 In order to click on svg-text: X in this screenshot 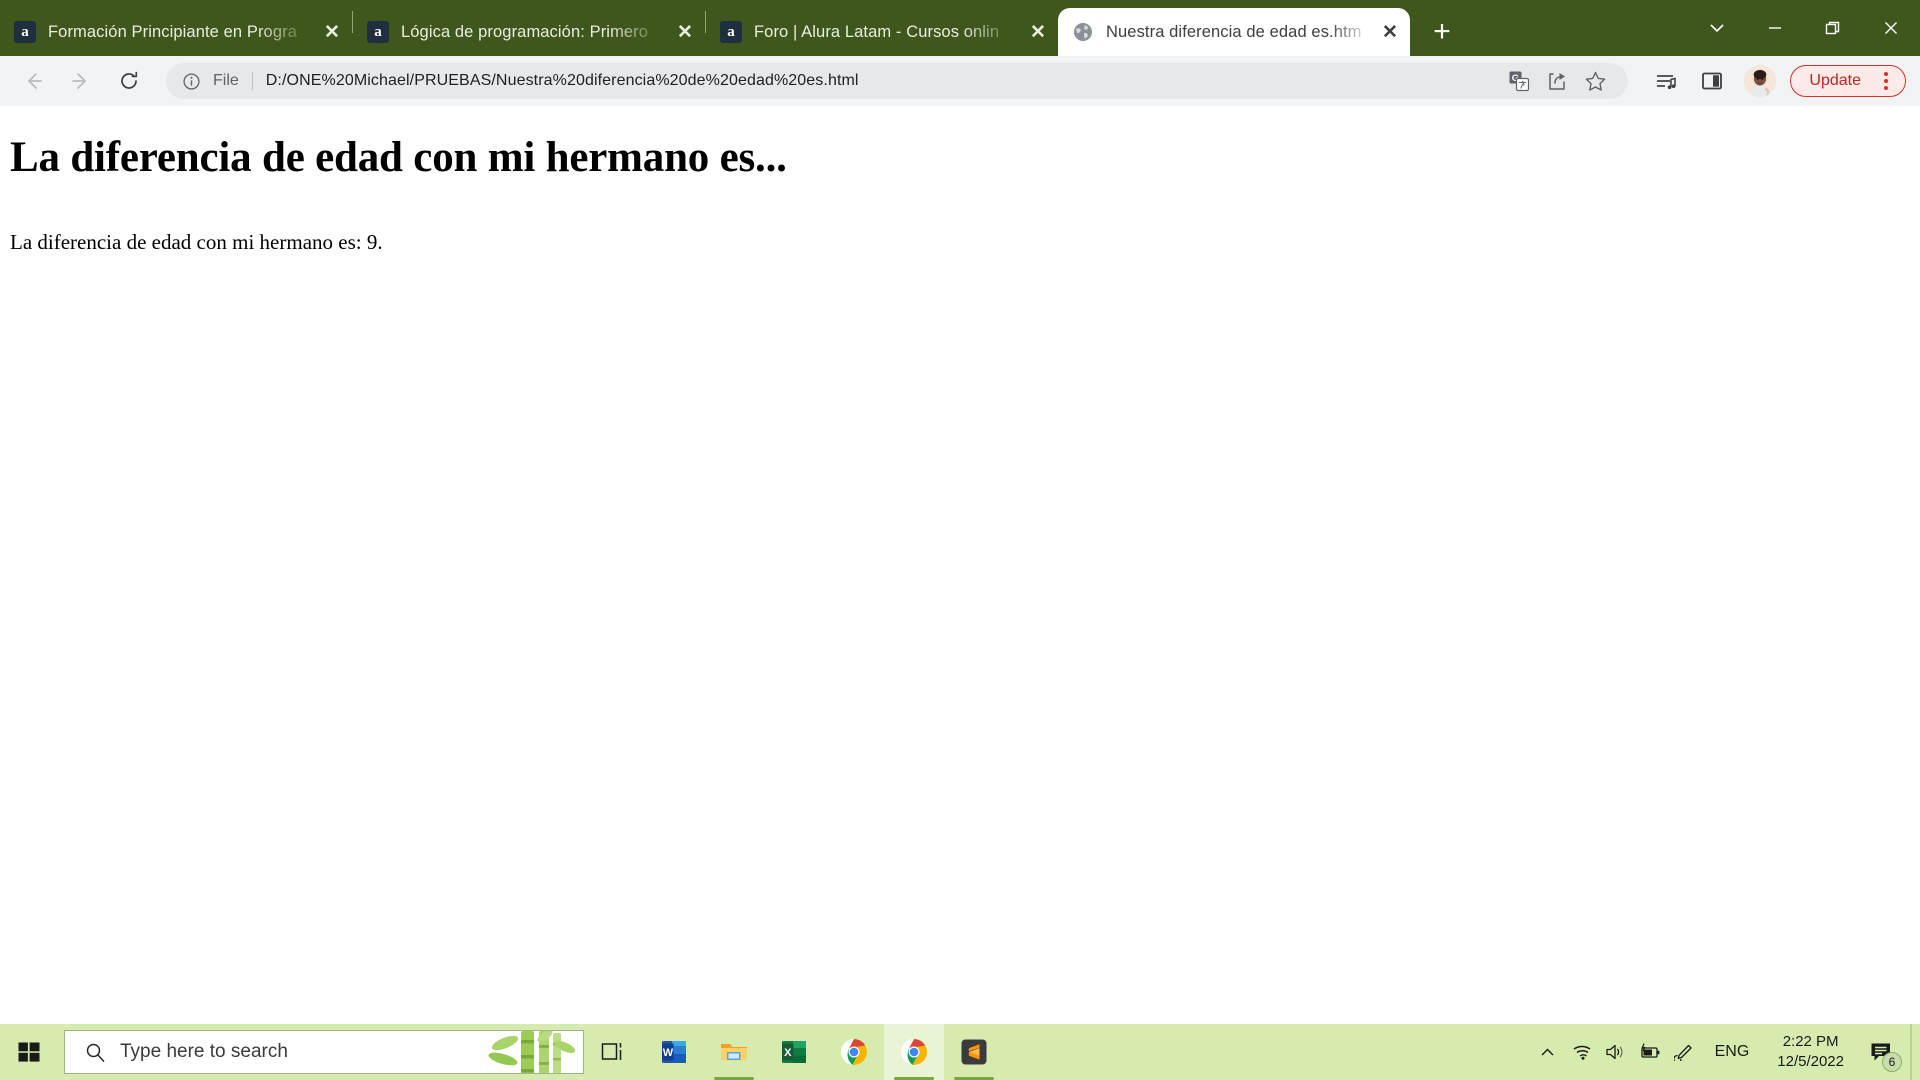, I will do `click(788, 1053)`.